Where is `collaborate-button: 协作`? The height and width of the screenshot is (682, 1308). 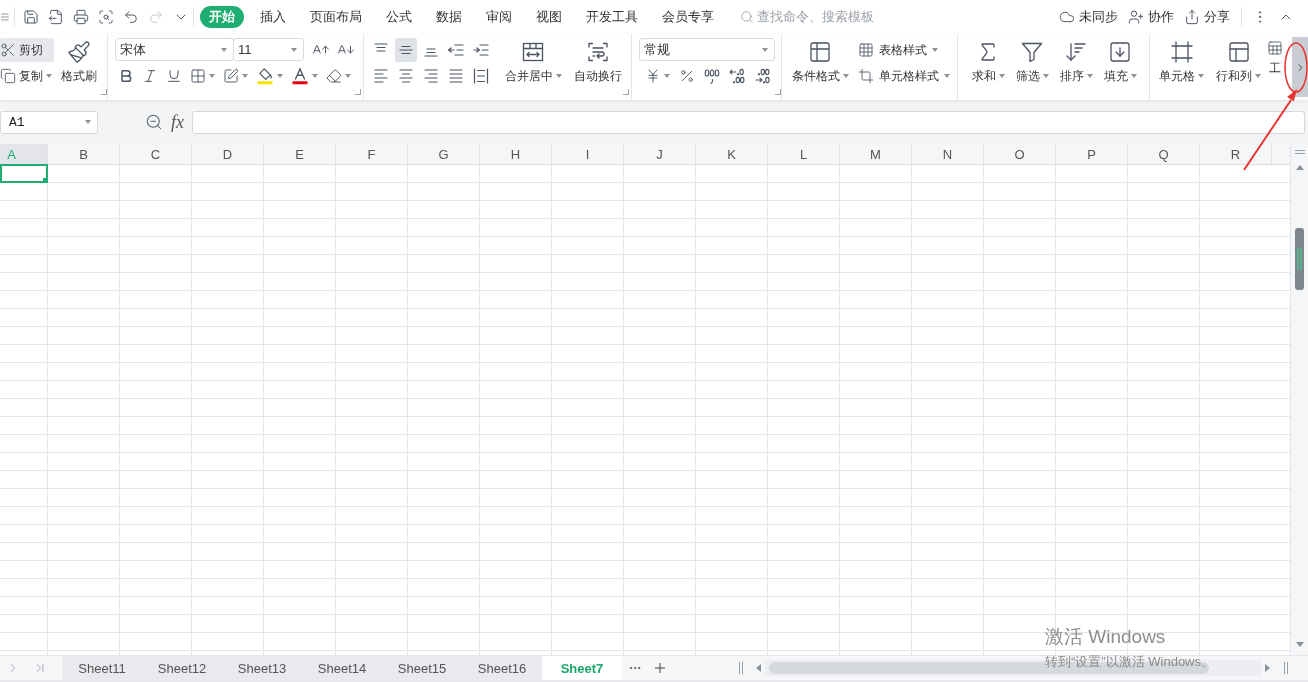
collaborate-button: 协作 is located at coordinates (1151, 17).